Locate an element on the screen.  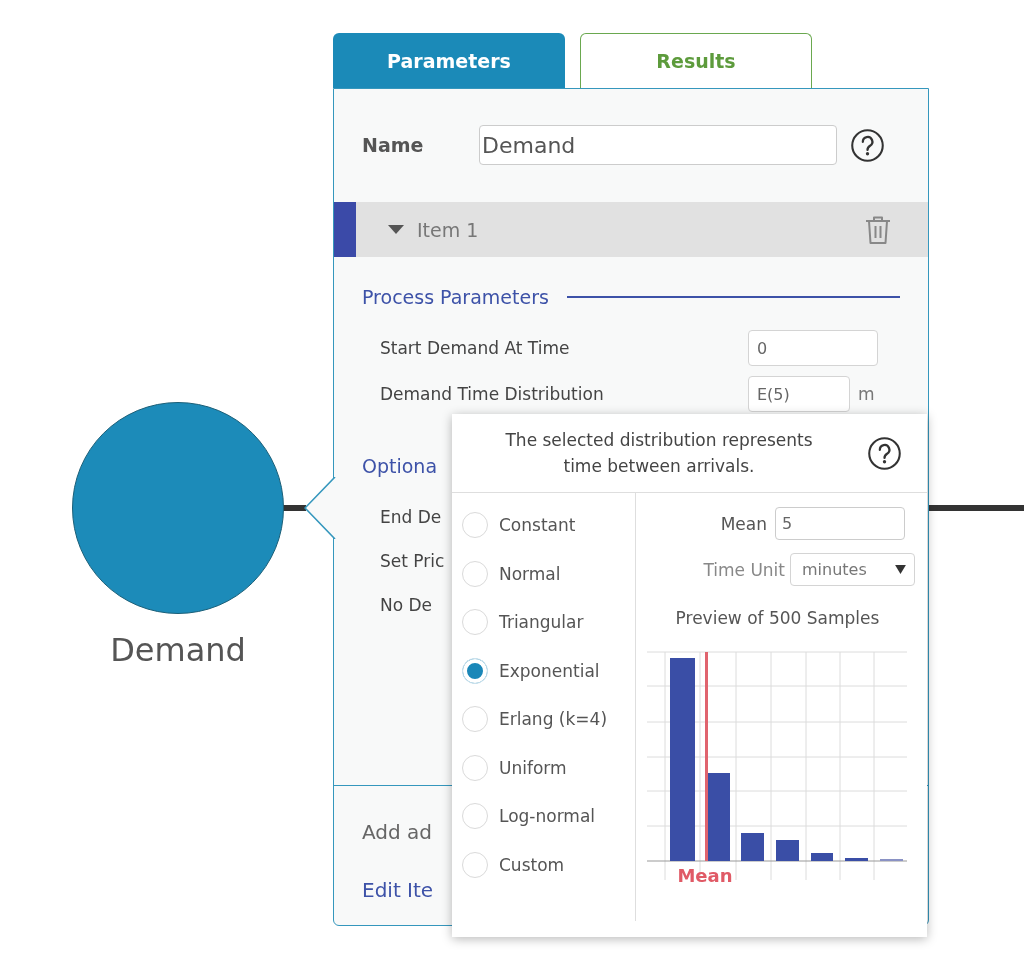
tab: Parameters is located at coordinates (449, 60).